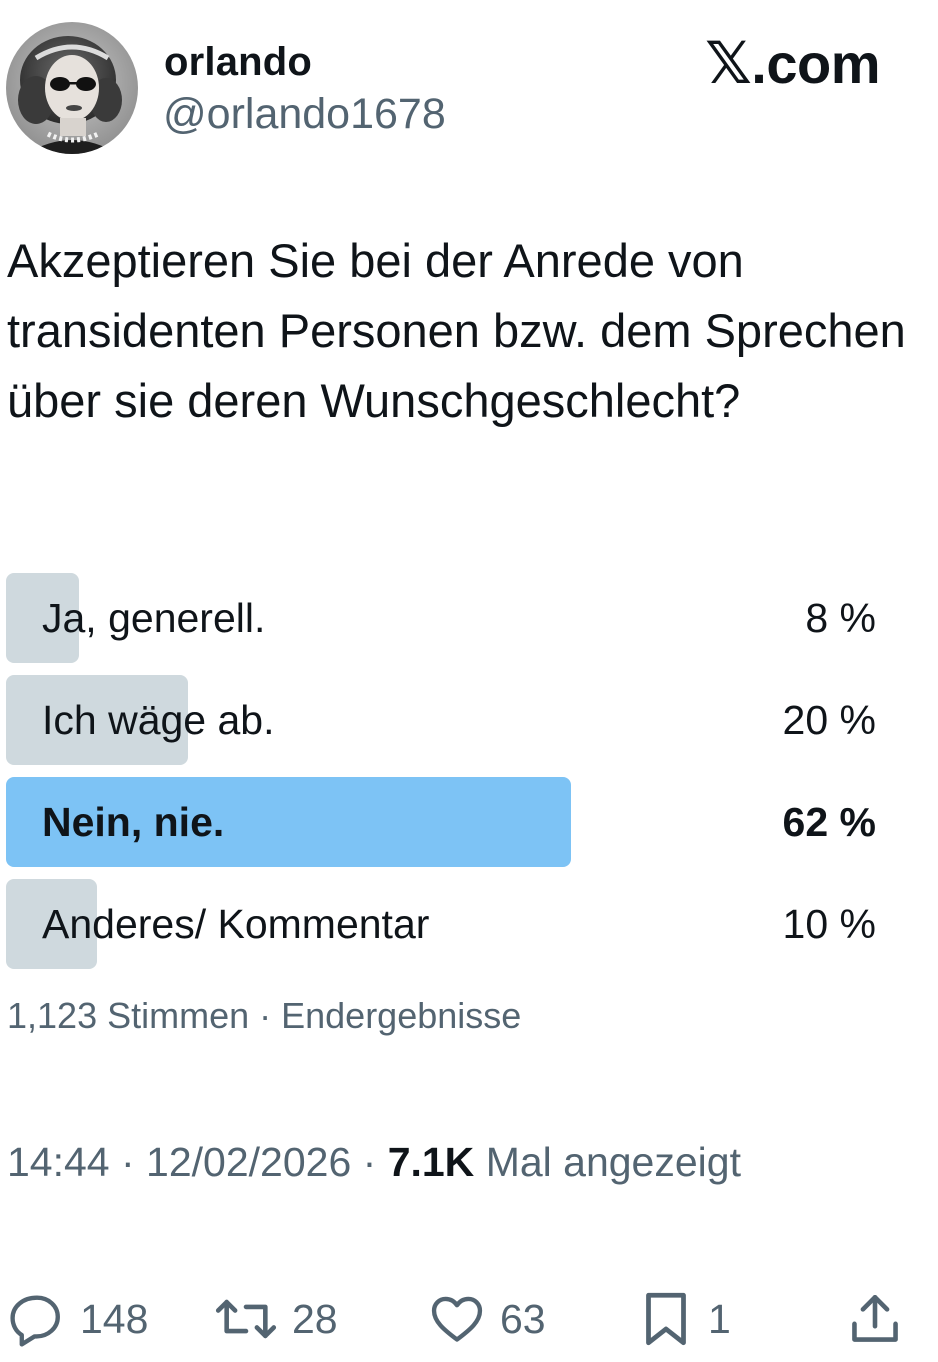 The width and height of the screenshot is (938, 1362). What do you see at coordinates (236, 924) in the screenshot?
I see `poll-option-label: Anderes/ Kommentar` at bounding box center [236, 924].